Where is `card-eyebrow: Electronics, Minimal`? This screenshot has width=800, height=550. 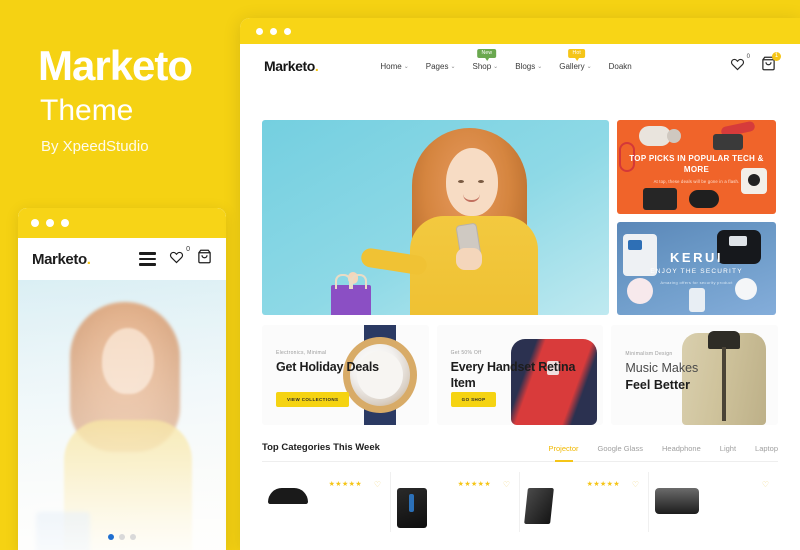
card-eyebrow: Electronics, Minimal is located at coordinates (301, 353).